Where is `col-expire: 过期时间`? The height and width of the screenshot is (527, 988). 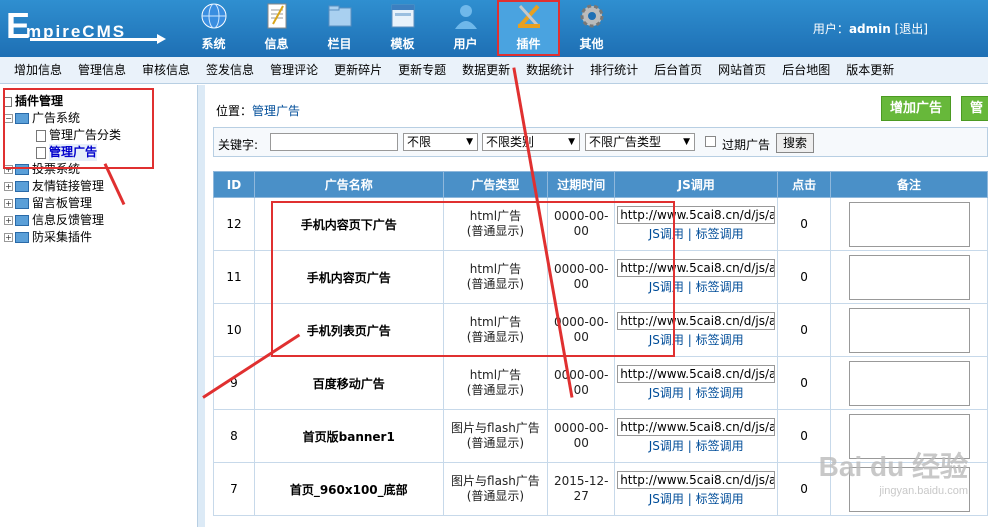 col-expire: 过期时间 is located at coordinates (581, 184).